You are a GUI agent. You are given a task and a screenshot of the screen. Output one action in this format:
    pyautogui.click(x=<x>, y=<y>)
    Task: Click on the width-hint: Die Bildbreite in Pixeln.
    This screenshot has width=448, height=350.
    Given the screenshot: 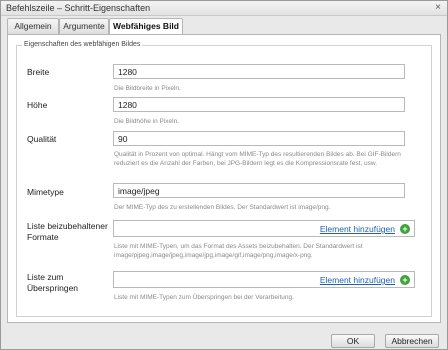 What is the action you would take?
    pyautogui.click(x=147, y=88)
    